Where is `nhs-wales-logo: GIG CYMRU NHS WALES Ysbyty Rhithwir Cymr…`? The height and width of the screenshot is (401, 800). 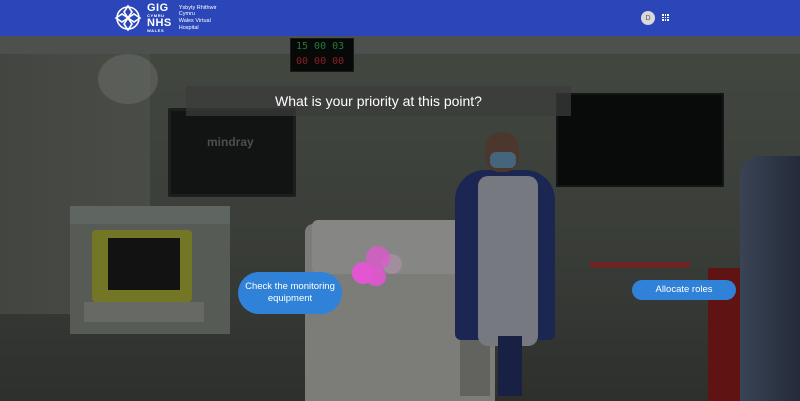
nhs-wales-logo: GIG CYMRU NHS WALES Ysbyty Rhithwir Cymr… is located at coordinates (165, 18).